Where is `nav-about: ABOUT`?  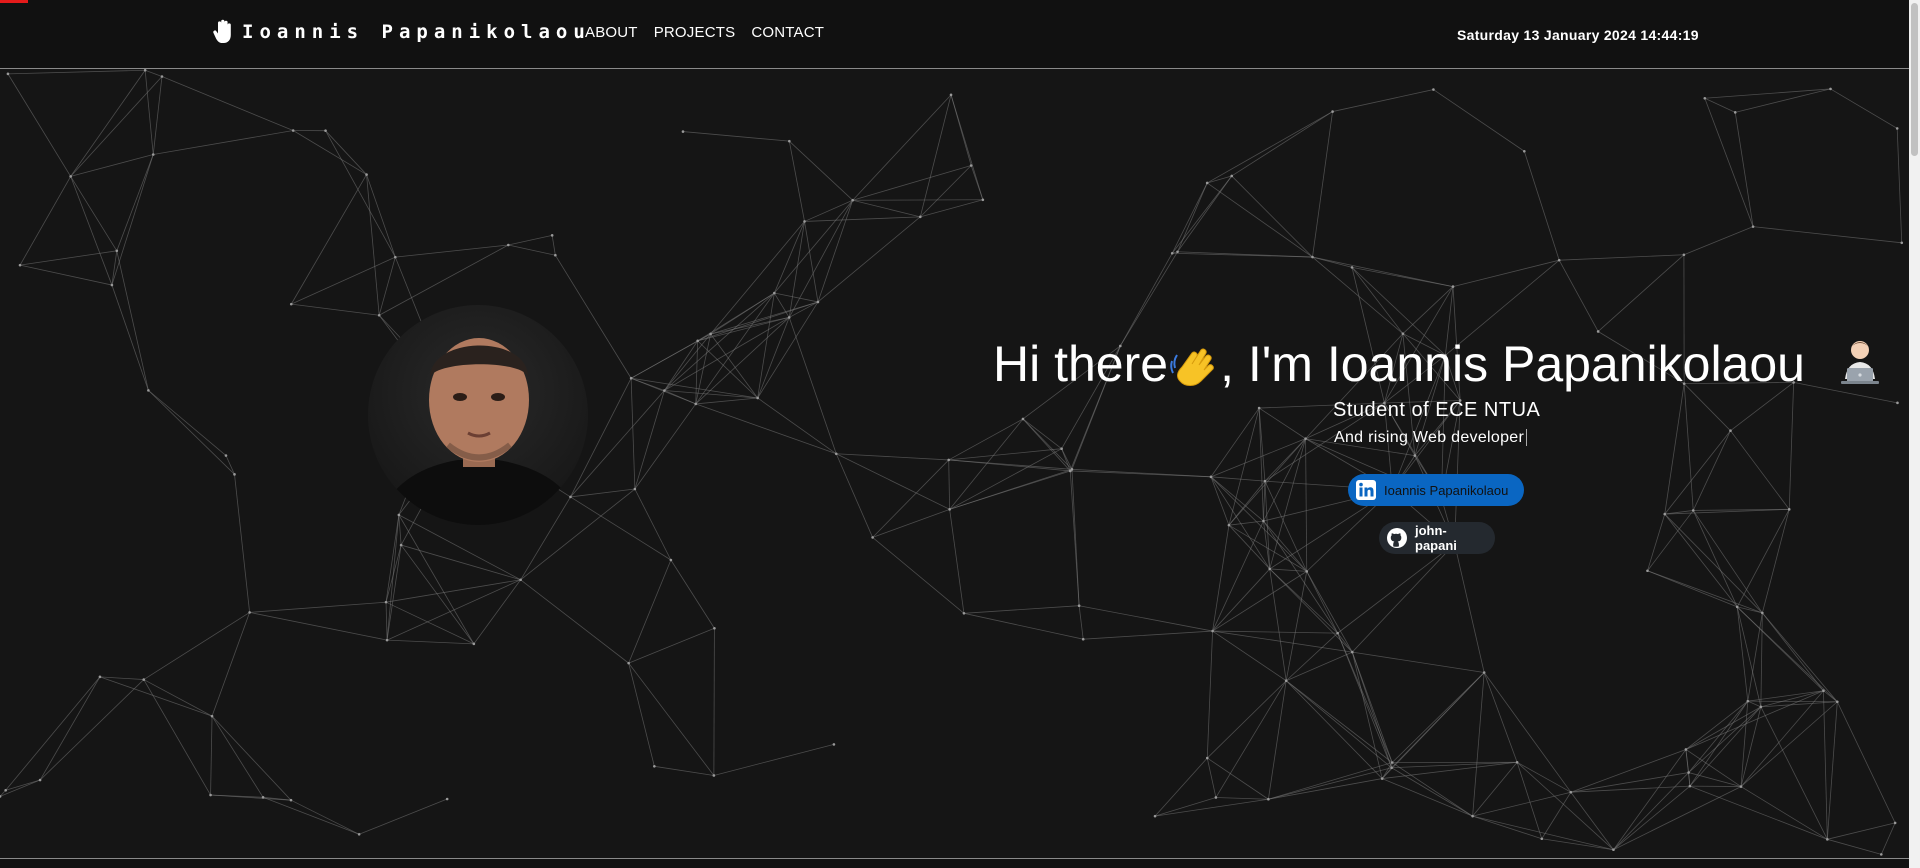
nav-about: ABOUT is located at coordinates (611, 32).